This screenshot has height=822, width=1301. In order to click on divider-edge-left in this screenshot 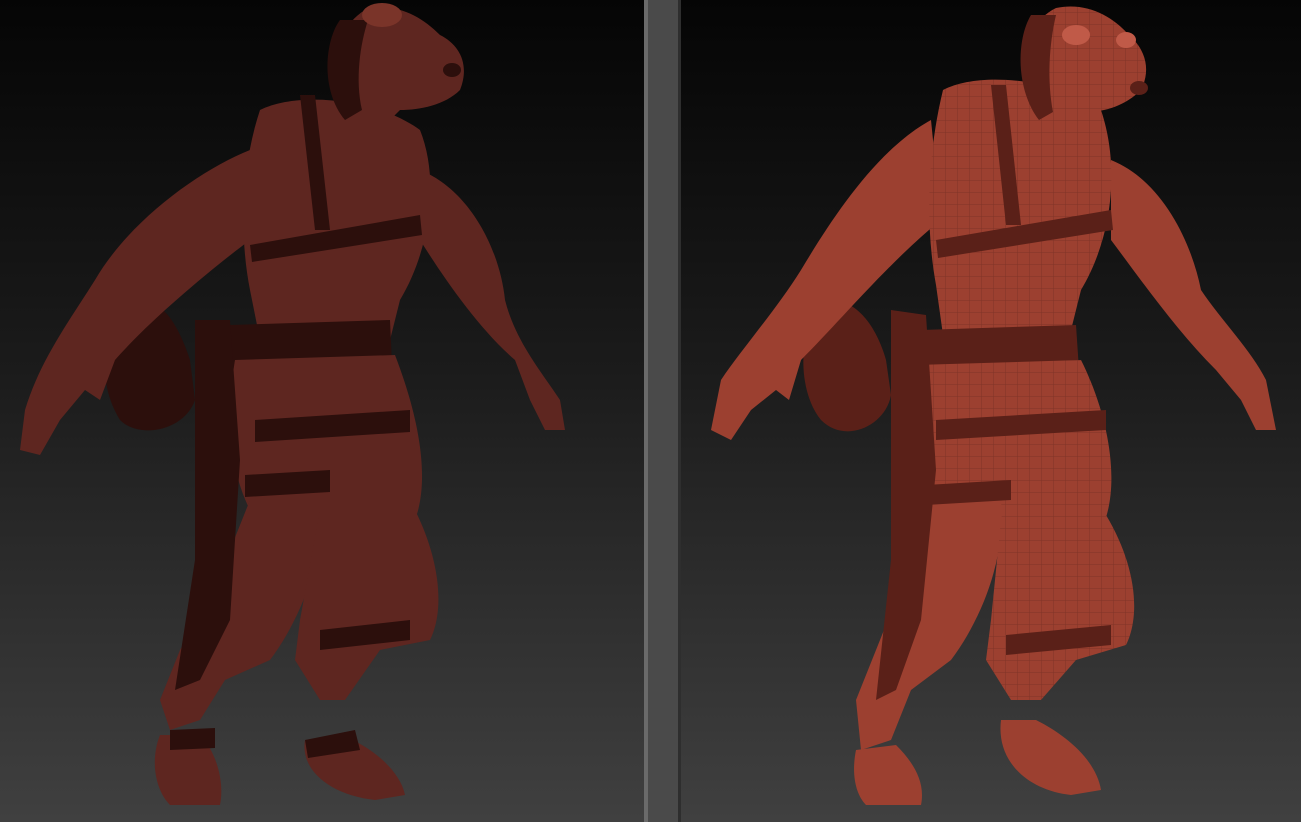, I will do `click(646, 411)`.